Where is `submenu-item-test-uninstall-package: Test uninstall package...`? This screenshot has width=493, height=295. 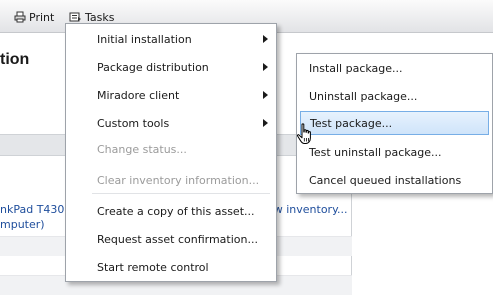
submenu-item-test-uninstall-package: Test uninstall package... is located at coordinates (394, 152).